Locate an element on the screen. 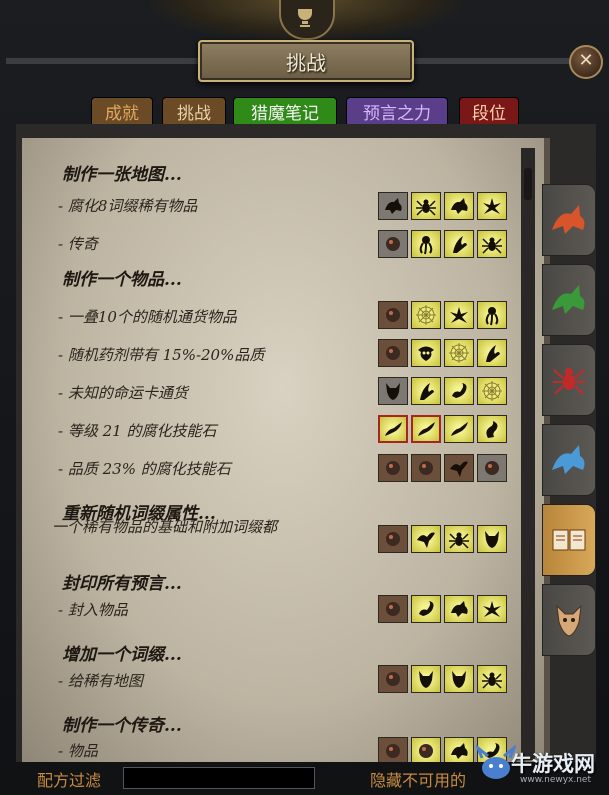  tab-prophecy: 预言之力 is located at coordinates (397, 111).